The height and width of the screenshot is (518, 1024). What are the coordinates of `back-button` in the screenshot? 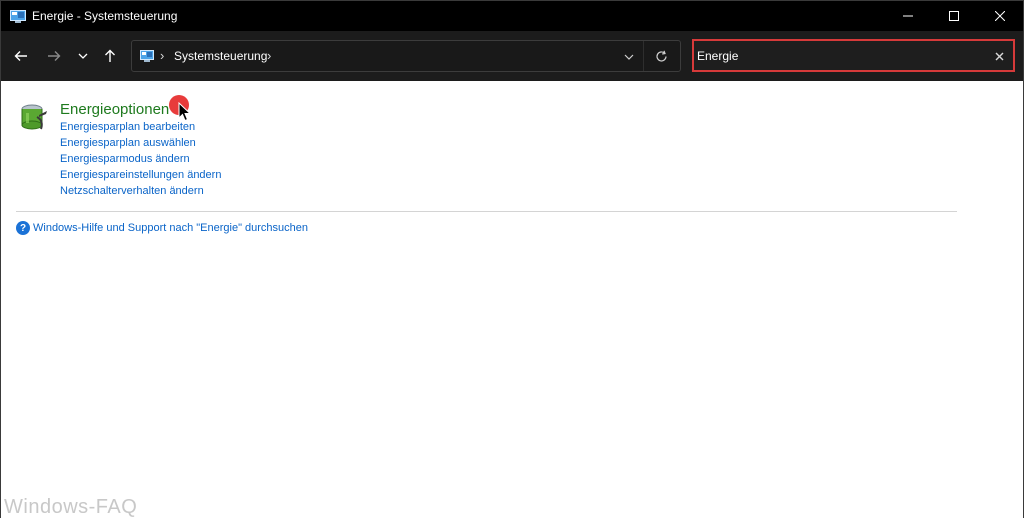 It's located at (21, 56).